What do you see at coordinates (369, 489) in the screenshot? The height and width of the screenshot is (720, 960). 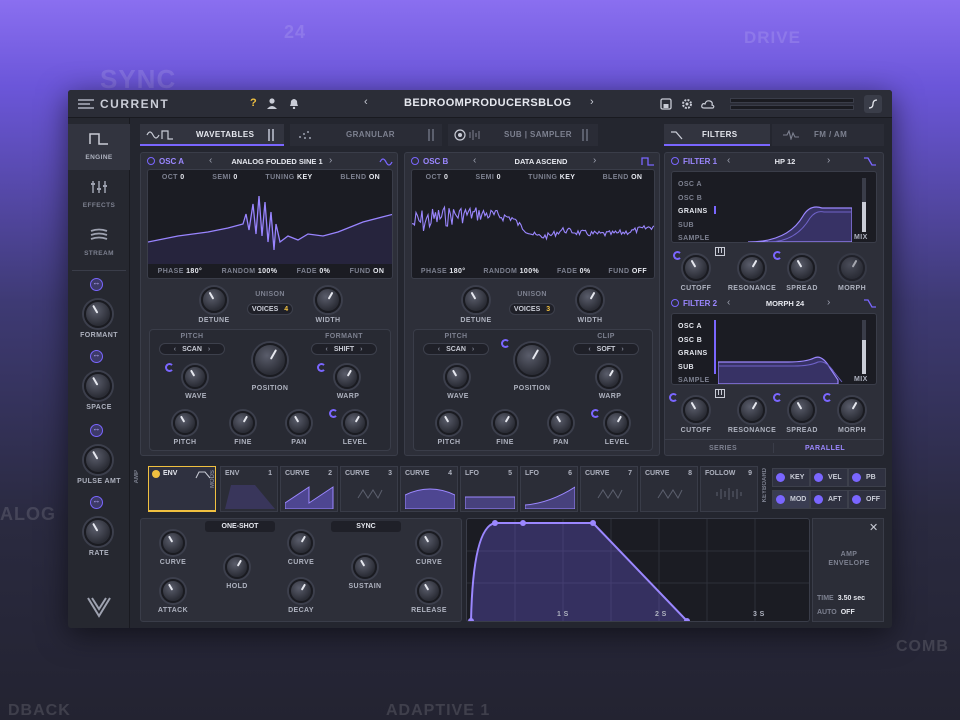 I see `mod-slot: CURVE 3` at bounding box center [369, 489].